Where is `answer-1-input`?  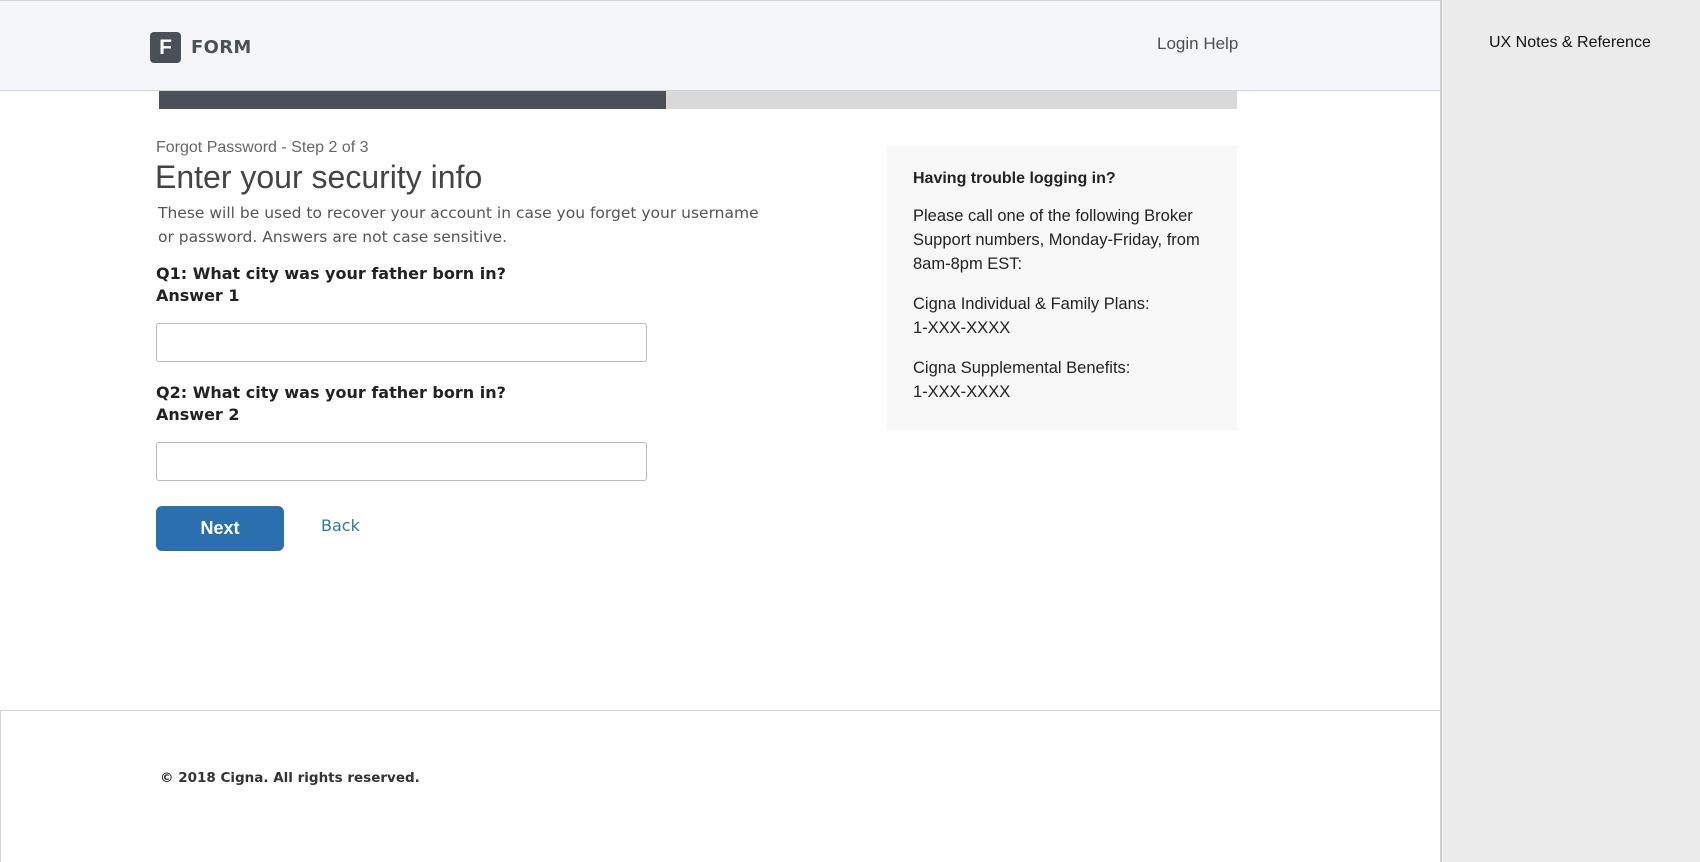
answer-1-input is located at coordinates (401, 342).